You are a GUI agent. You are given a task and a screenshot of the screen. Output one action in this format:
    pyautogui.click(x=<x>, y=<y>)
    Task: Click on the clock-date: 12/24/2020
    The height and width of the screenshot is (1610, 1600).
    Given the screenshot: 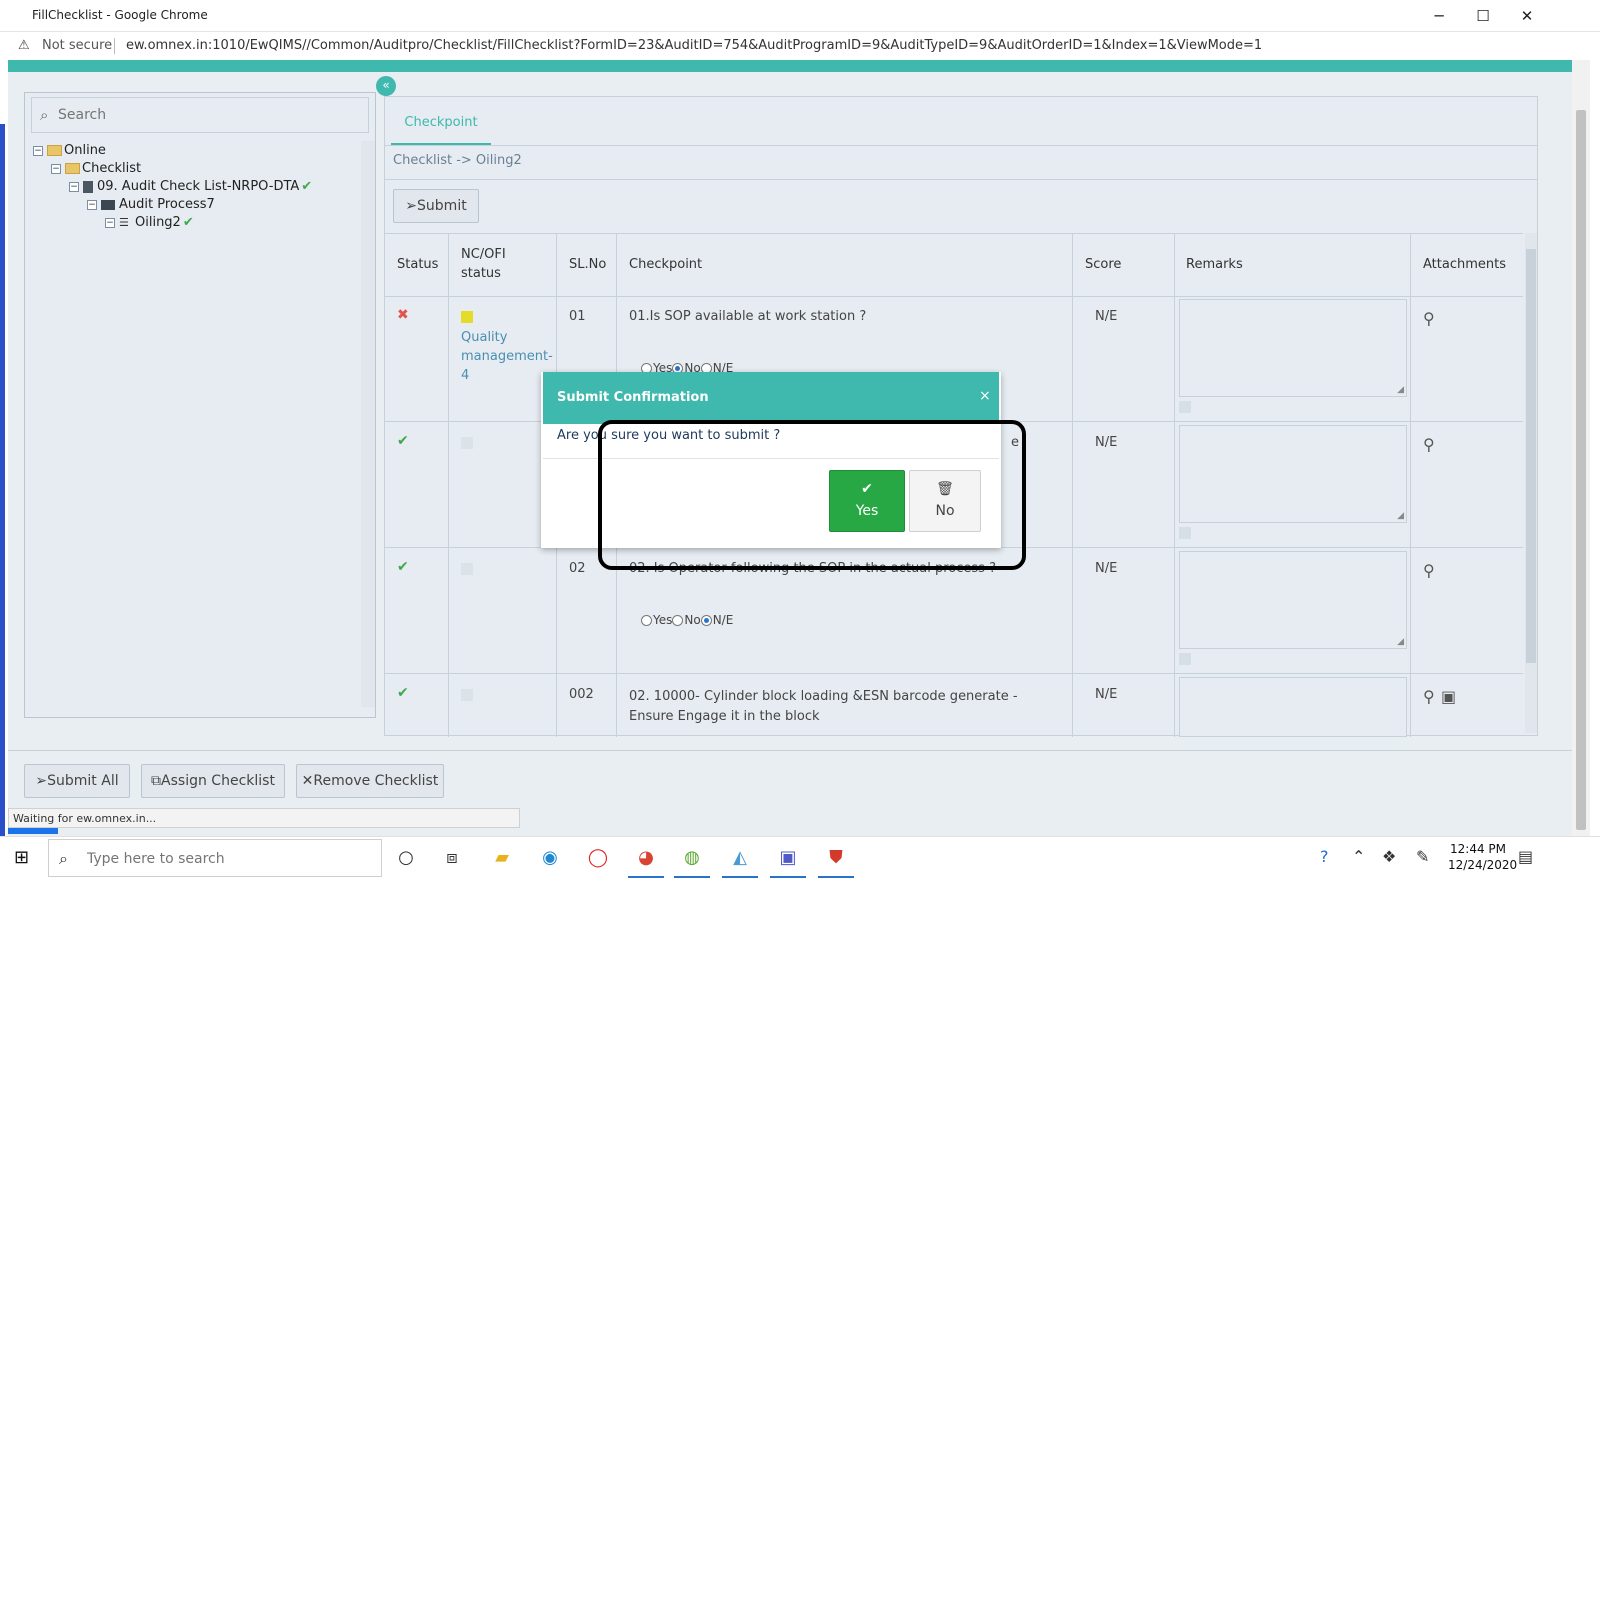 What is the action you would take?
    pyautogui.click(x=1482, y=865)
    